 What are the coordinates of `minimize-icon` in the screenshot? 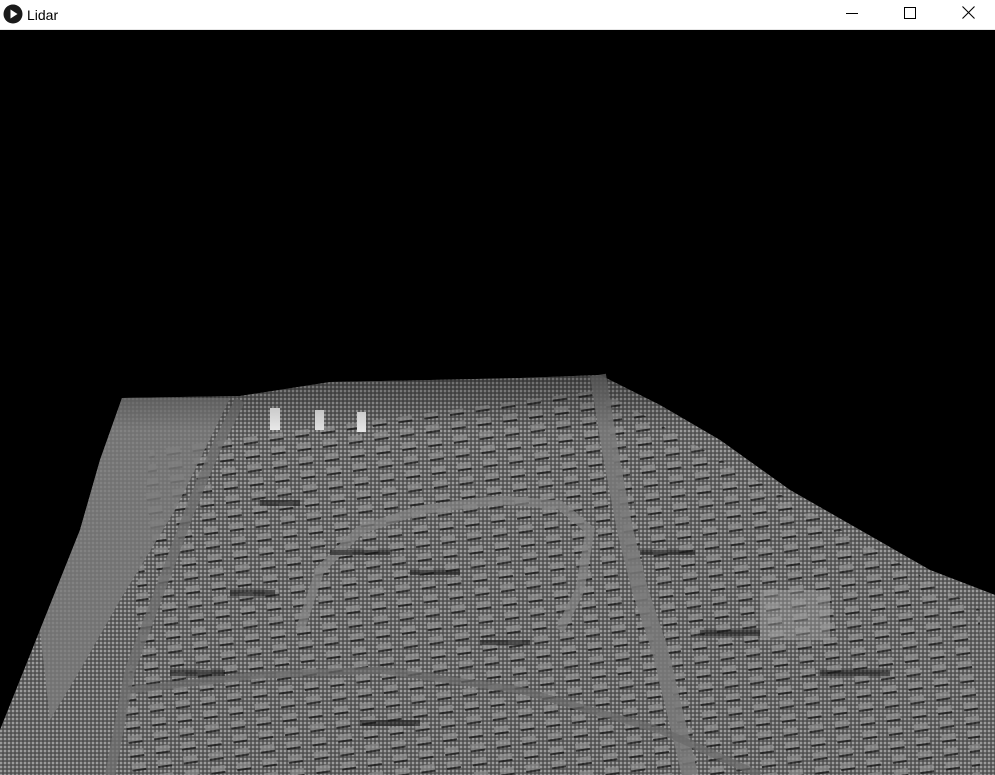 It's located at (852, 15).